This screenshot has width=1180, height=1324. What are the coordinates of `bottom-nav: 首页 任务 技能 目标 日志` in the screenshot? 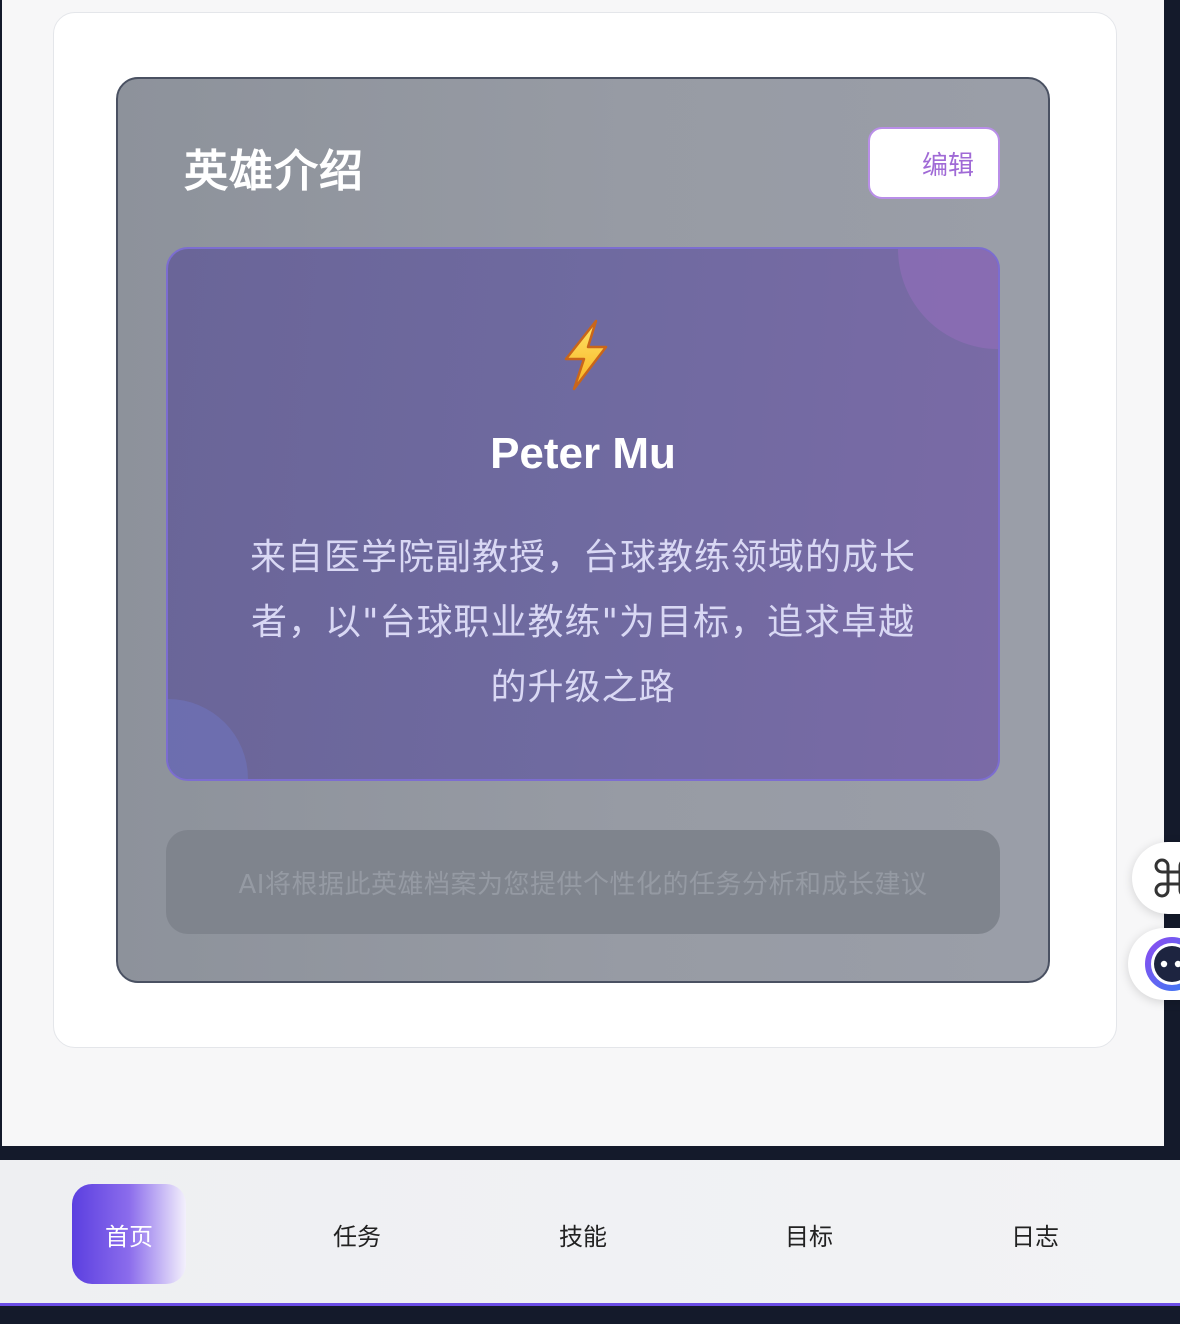 It's located at (590, 1233).